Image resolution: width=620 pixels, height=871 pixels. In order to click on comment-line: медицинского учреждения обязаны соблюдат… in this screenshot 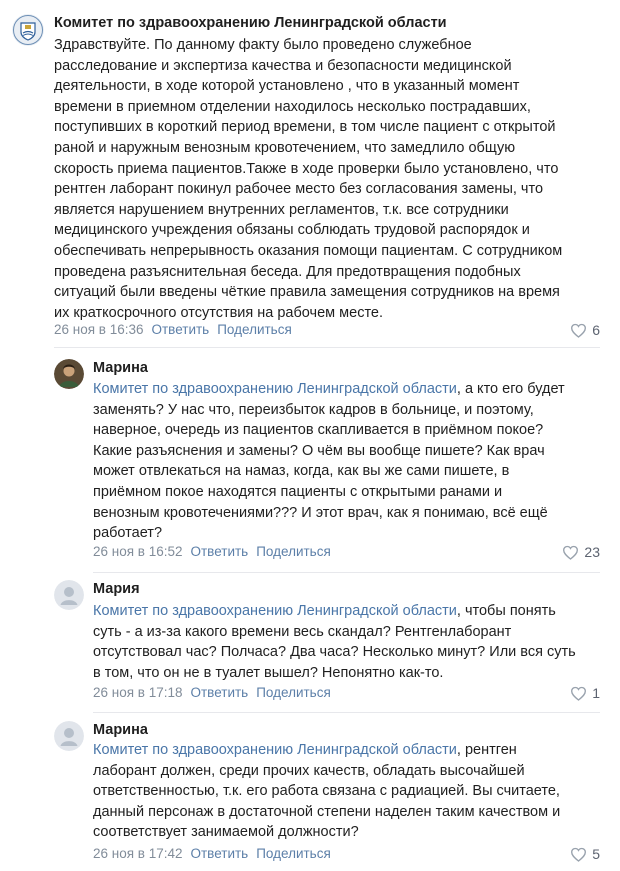, I will do `click(292, 230)`.